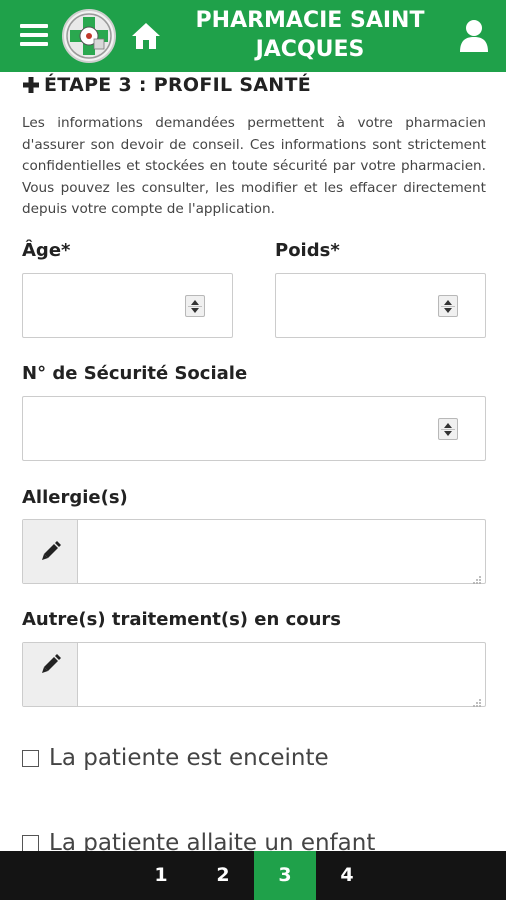  Describe the element at coordinates (31, 85) in the screenshot. I see `plus-icon` at that location.